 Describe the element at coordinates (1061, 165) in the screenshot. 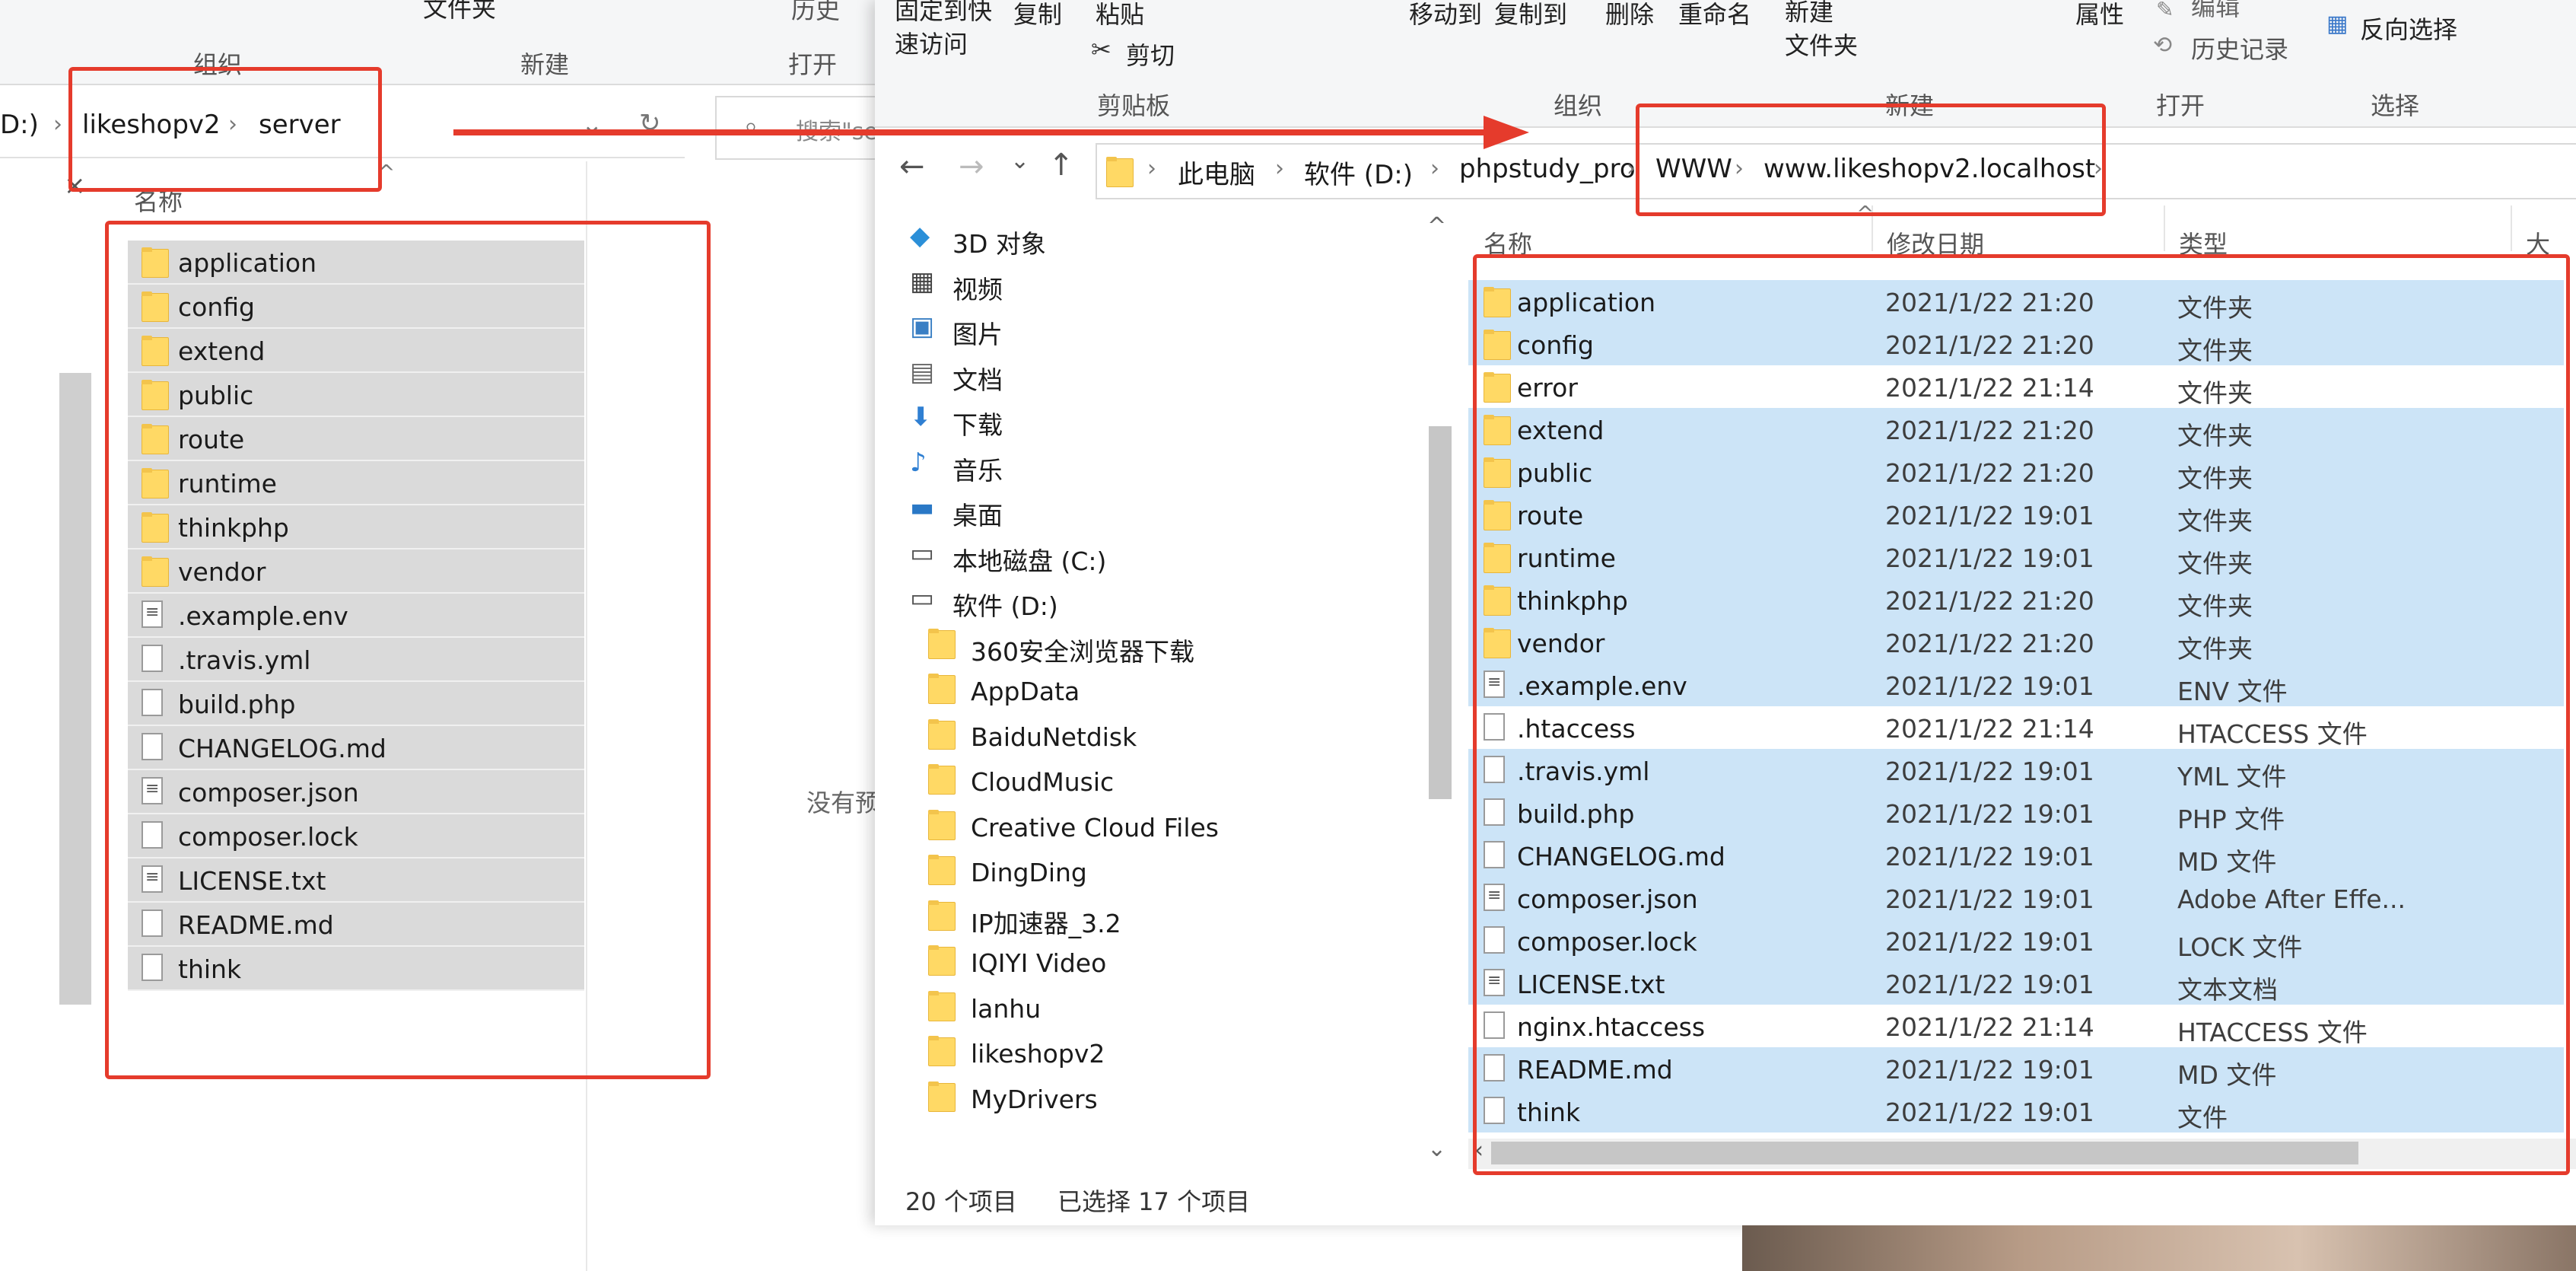

I see `up-arrow-icon: ↑` at that location.